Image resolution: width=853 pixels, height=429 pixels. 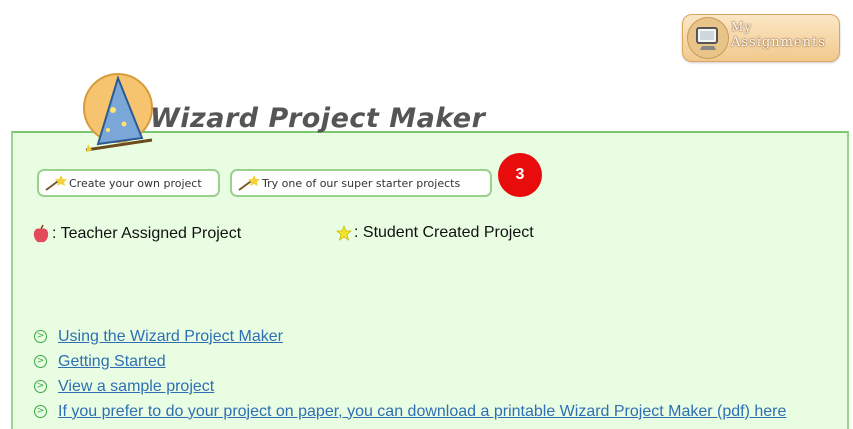 What do you see at coordinates (410, 336) in the screenshot?
I see `link-row: > Using the Wizard Project Maker` at bounding box center [410, 336].